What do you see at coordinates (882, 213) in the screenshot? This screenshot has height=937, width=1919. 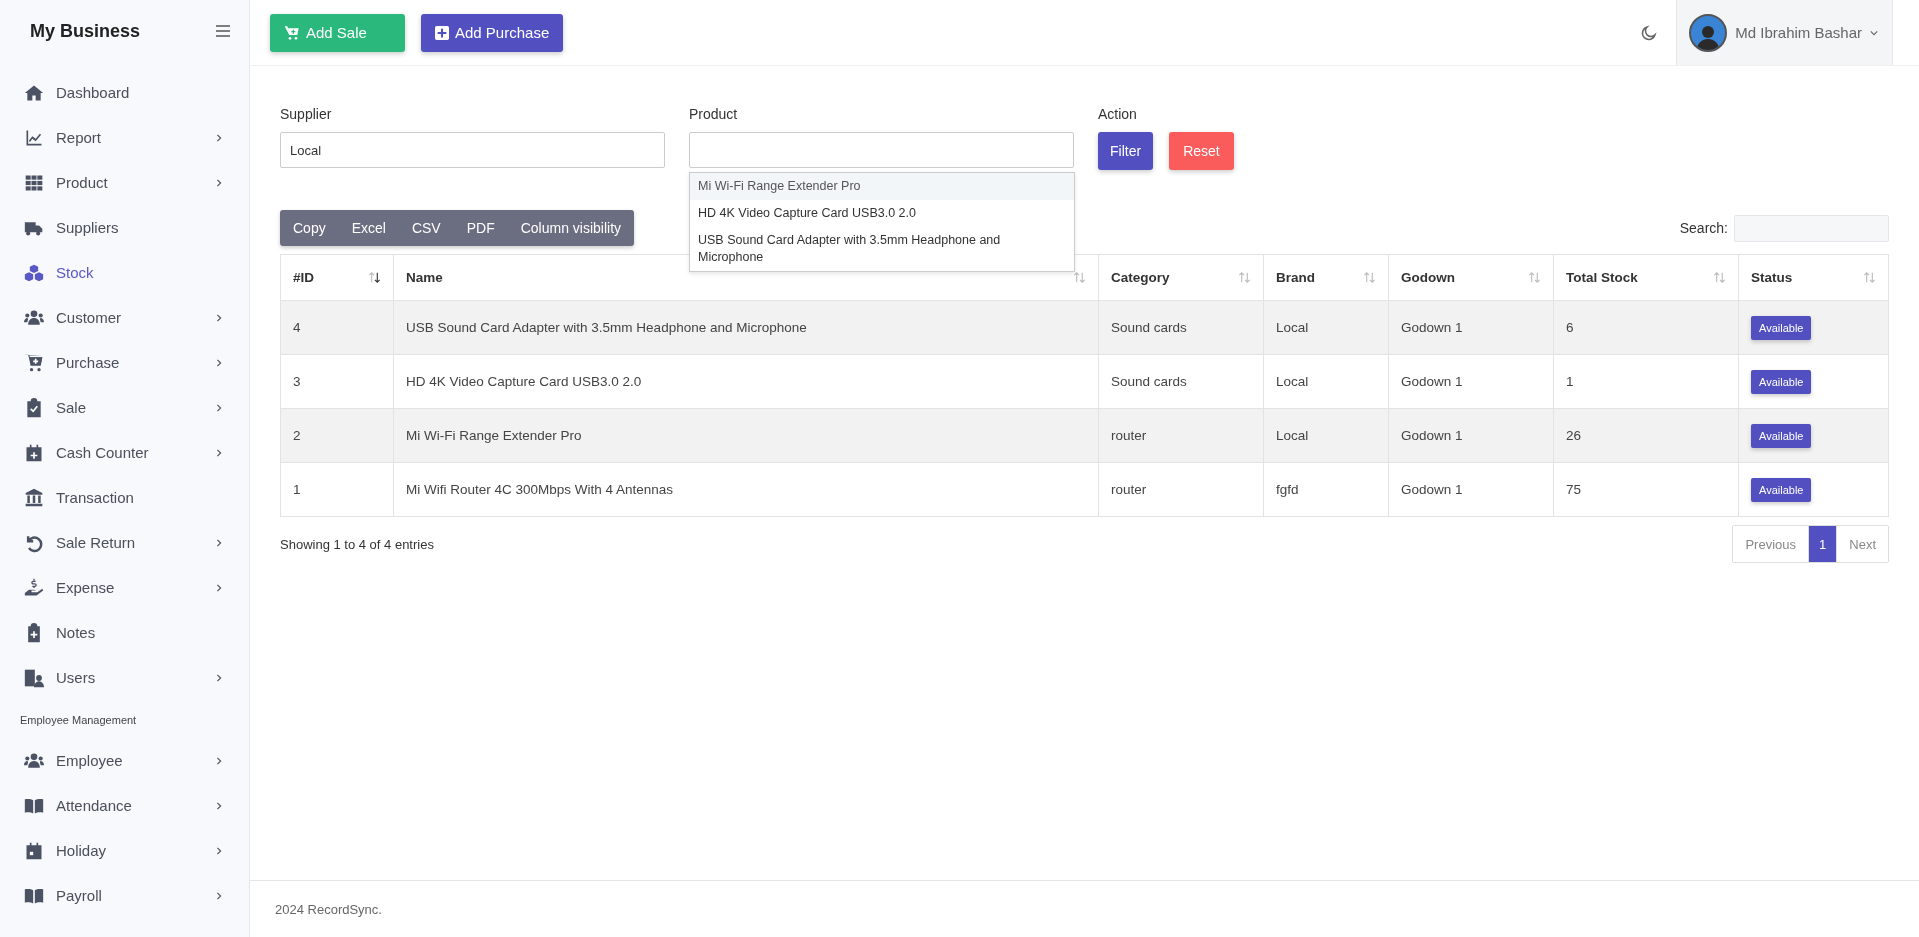 I see `suggestion-option: HD 4K Video Capture Card USB3.0 2.0` at bounding box center [882, 213].